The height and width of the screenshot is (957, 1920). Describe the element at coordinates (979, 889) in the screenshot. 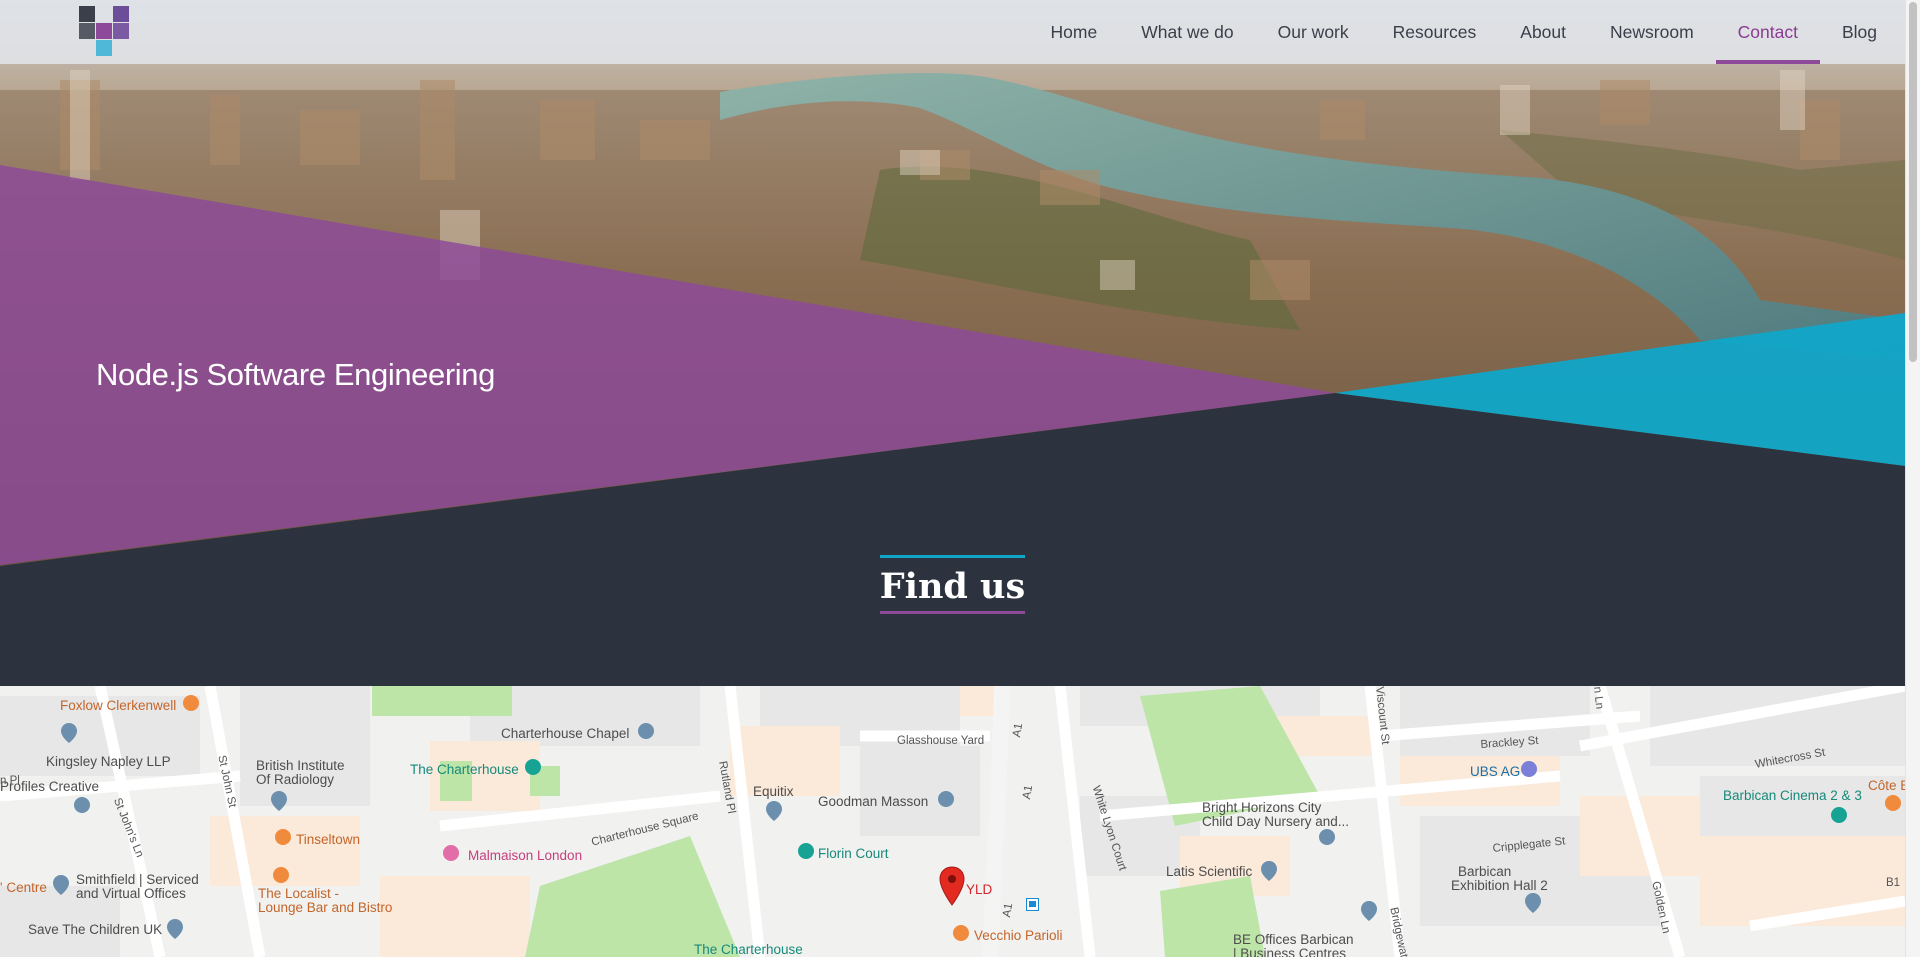

I see `map-label-yld: YLD` at that location.